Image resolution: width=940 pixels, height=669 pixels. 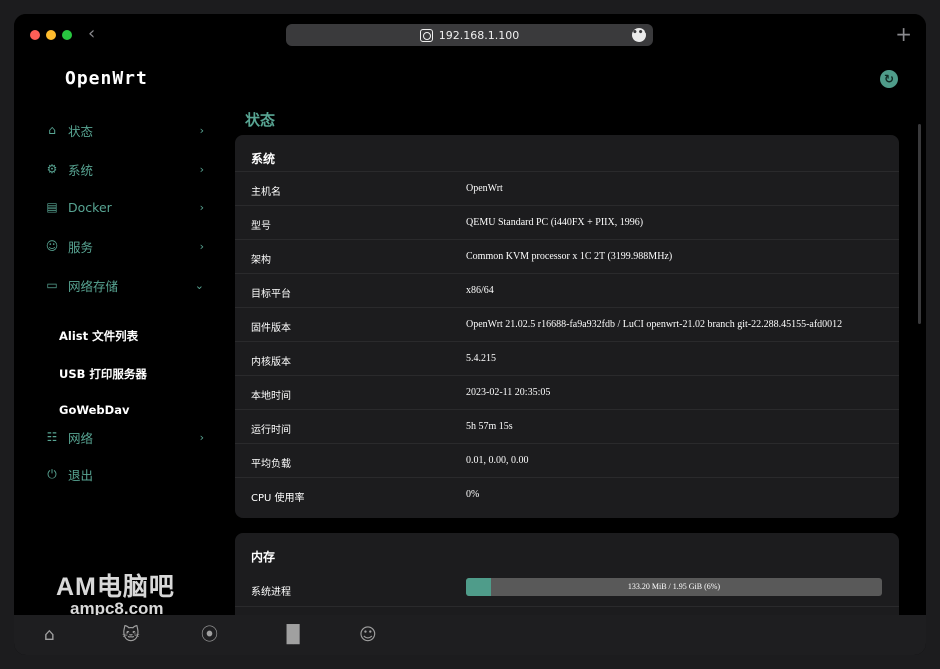 What do you see at coordinates (81, 170) in the screenshot?
I see `sidebar-item-label: 系统` at bounding box center [81, 170].